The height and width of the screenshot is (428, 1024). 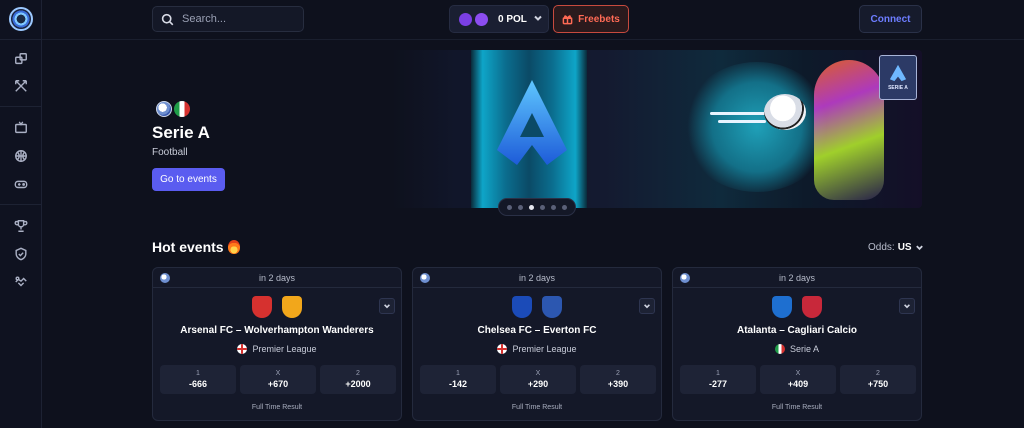 What do you see at coordinates (898, 77) in the screenshot?
I see `serie-a-badge: SERIE A` at bounding box center [898, 77].